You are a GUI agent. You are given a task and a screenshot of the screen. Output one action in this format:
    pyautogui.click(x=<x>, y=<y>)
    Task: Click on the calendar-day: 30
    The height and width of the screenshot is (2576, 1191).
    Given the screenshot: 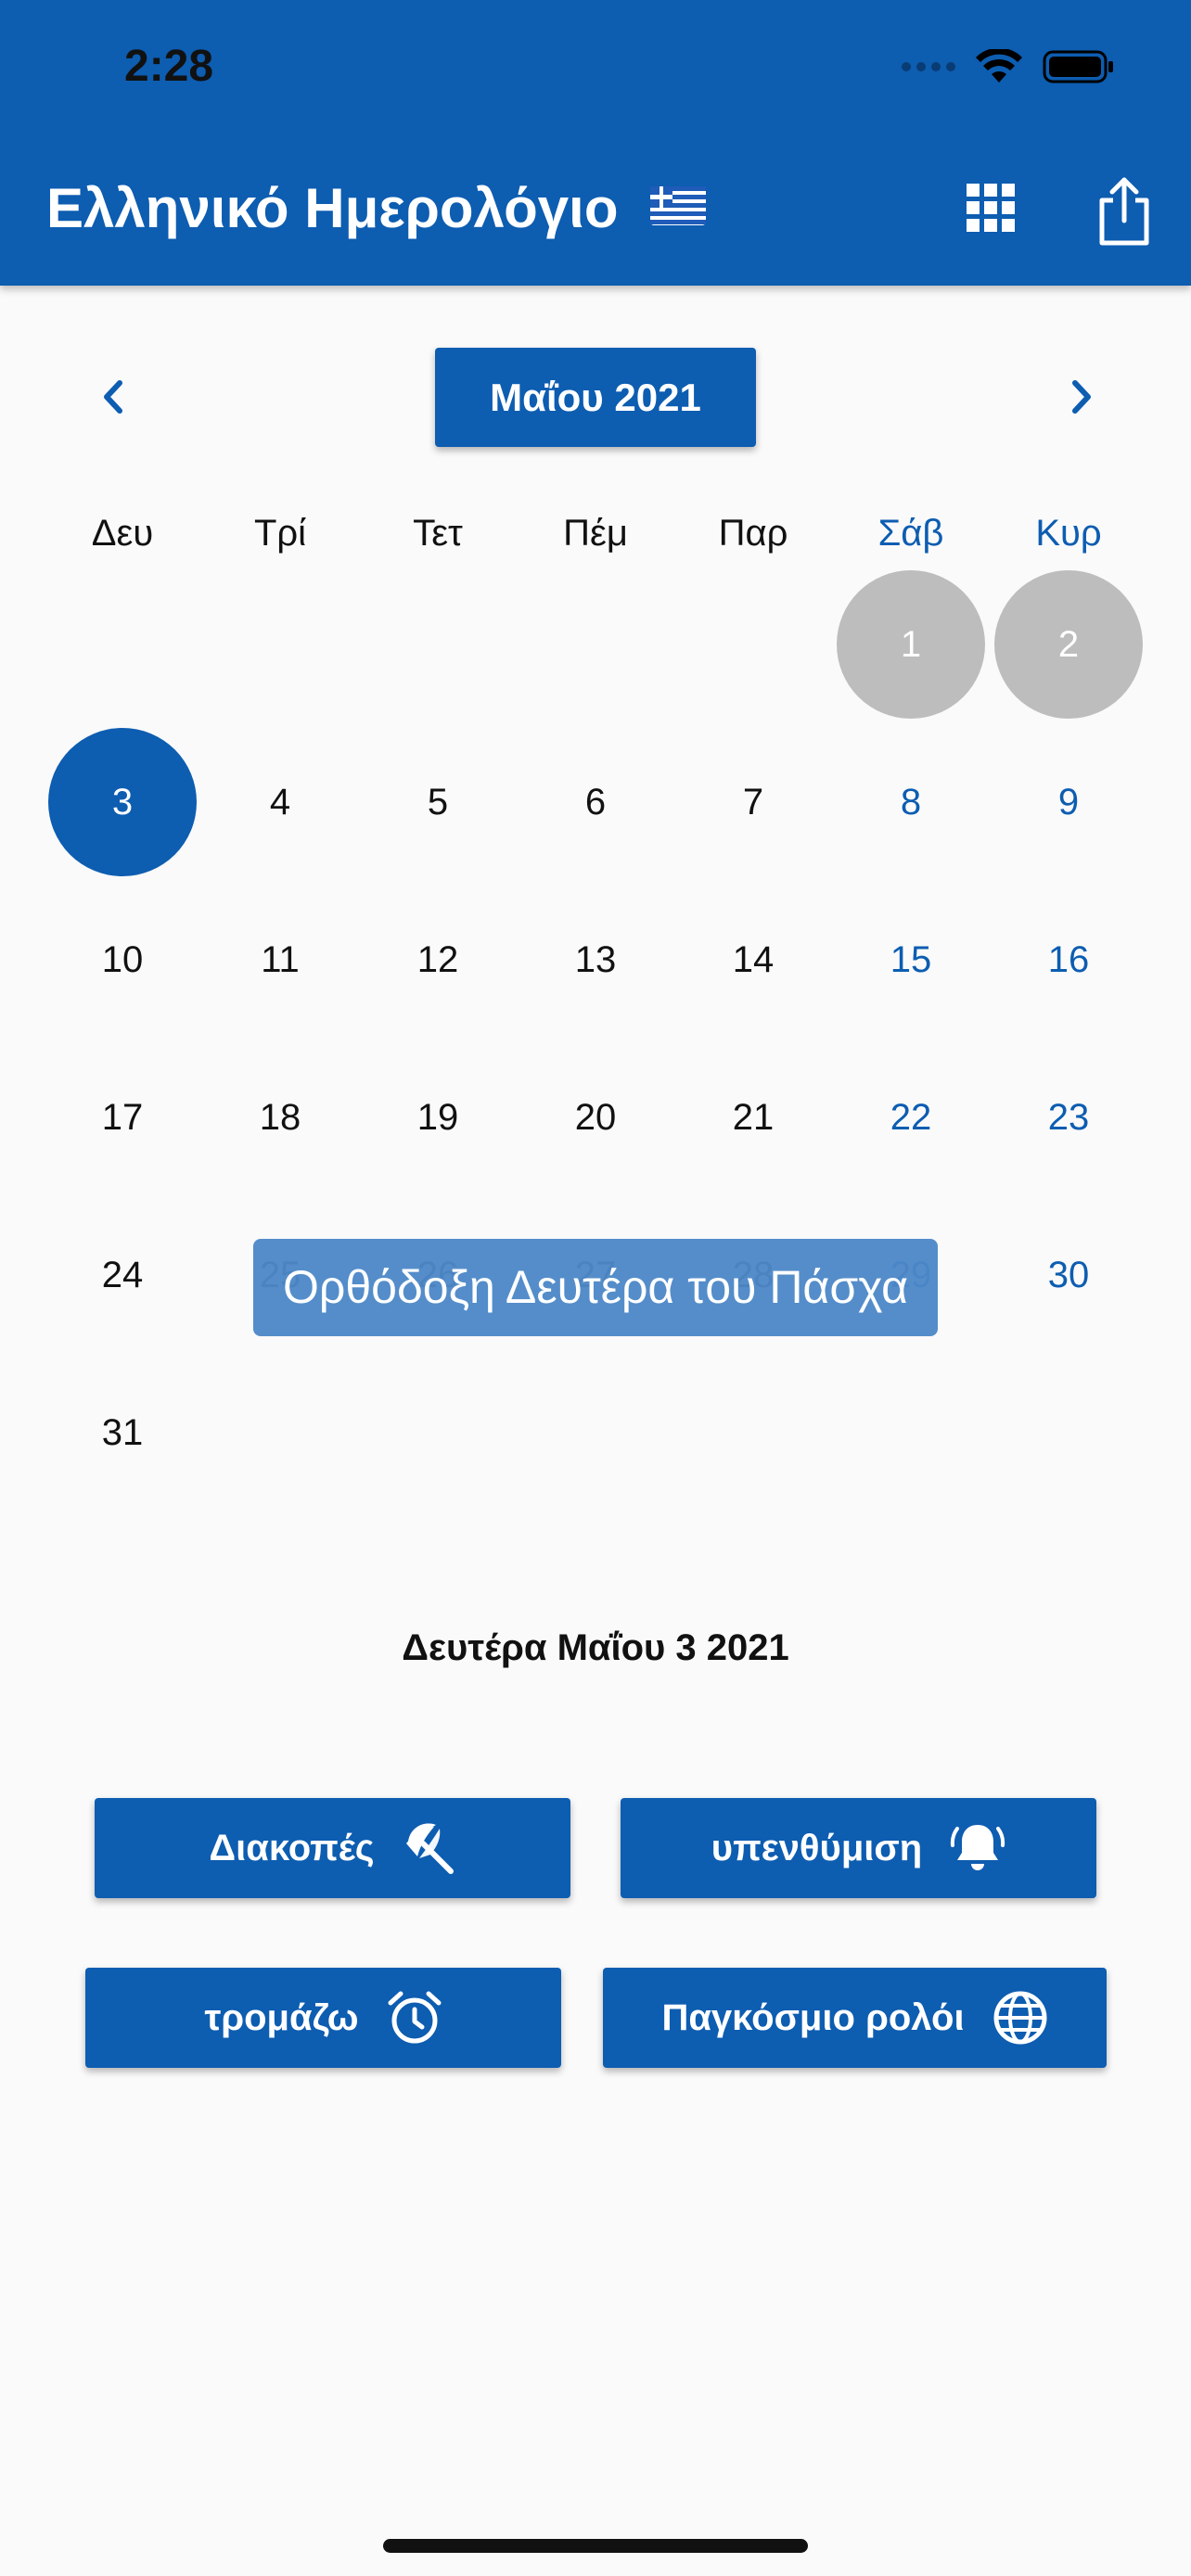 What is the action you would take?
    pyautogui.click(x=1068, y=1275)
    